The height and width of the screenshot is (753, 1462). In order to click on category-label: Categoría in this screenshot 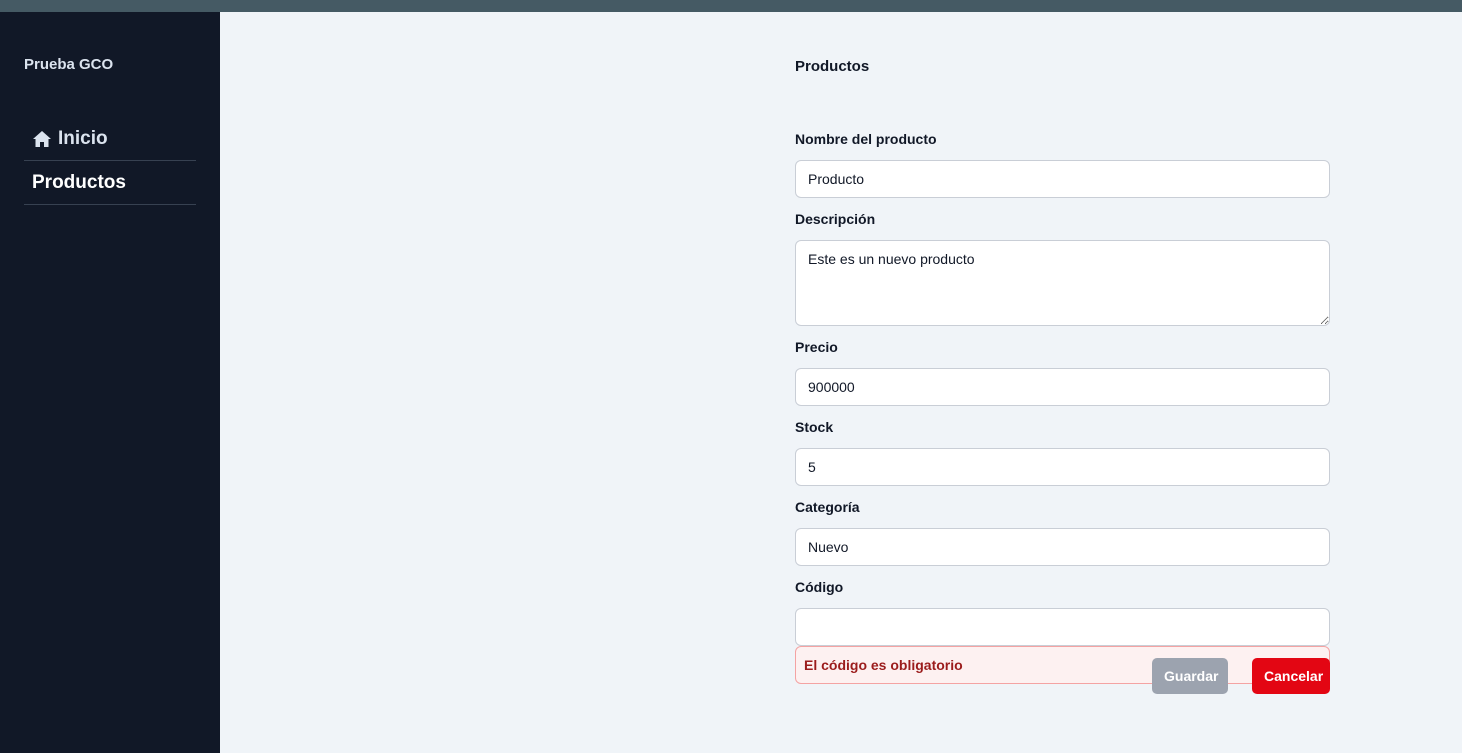, I will do `click(827, 507)`.